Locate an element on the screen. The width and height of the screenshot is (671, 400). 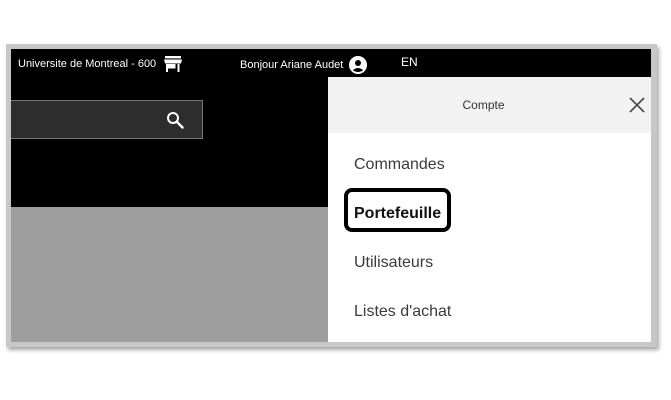
drawer-header: Compte is located at coordinates (489, 105).